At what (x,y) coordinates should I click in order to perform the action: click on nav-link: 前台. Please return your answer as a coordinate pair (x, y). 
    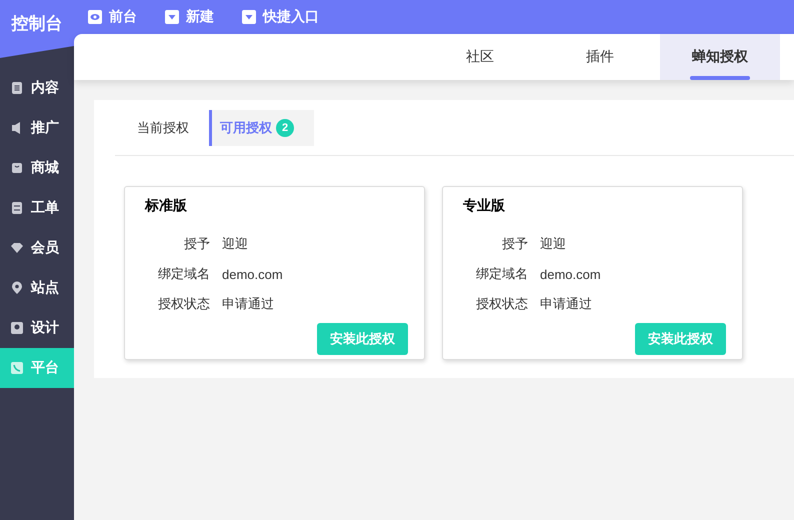
    Looking at the image, I should click on (112, 17).